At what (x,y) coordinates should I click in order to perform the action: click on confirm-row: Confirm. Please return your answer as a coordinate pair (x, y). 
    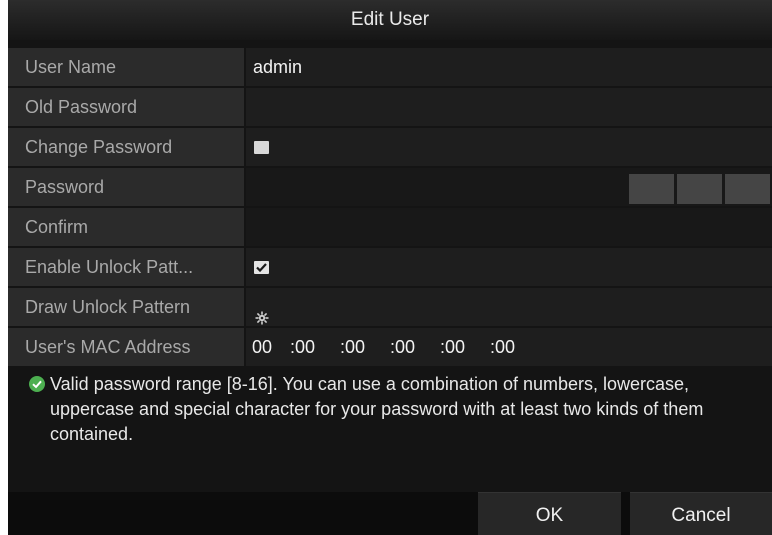
    Looking at the image, I should click on (390, 227).